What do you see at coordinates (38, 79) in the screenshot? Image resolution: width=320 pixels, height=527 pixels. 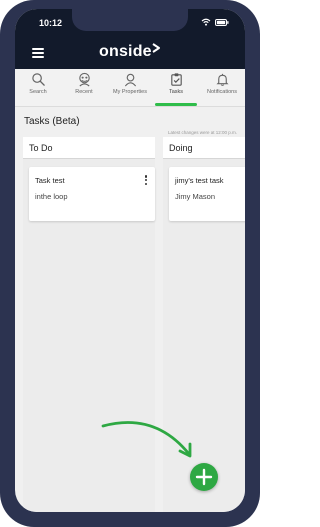 I see `search-icon` at bounding box center [38, 79].